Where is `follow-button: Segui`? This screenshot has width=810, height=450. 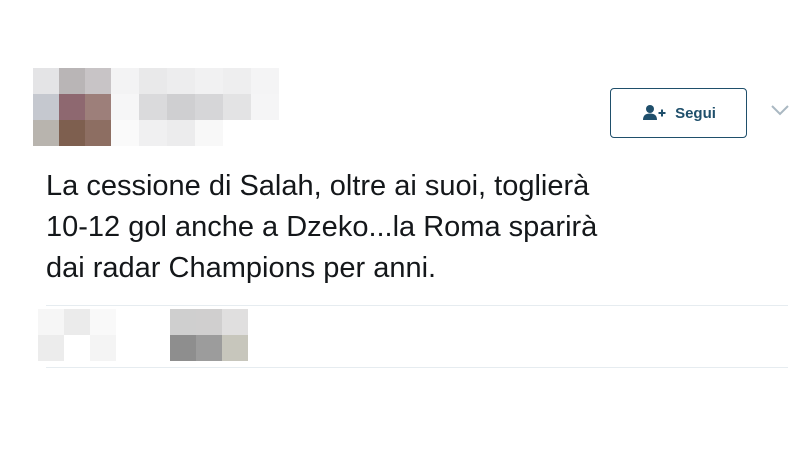
follow-button: Segui is located at coordinates (678, 113).